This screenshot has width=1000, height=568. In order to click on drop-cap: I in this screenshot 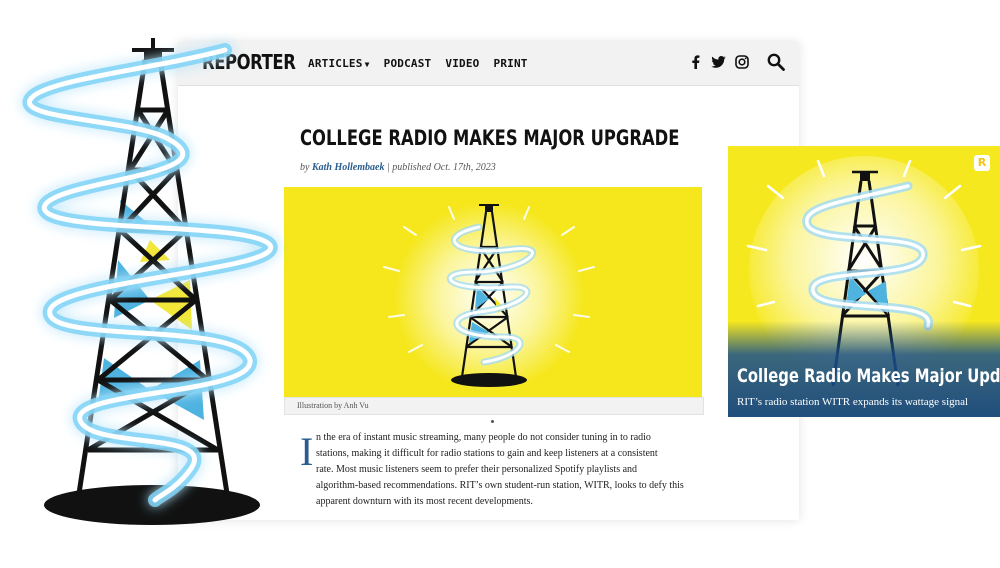, I will do `click(307, 451)`.